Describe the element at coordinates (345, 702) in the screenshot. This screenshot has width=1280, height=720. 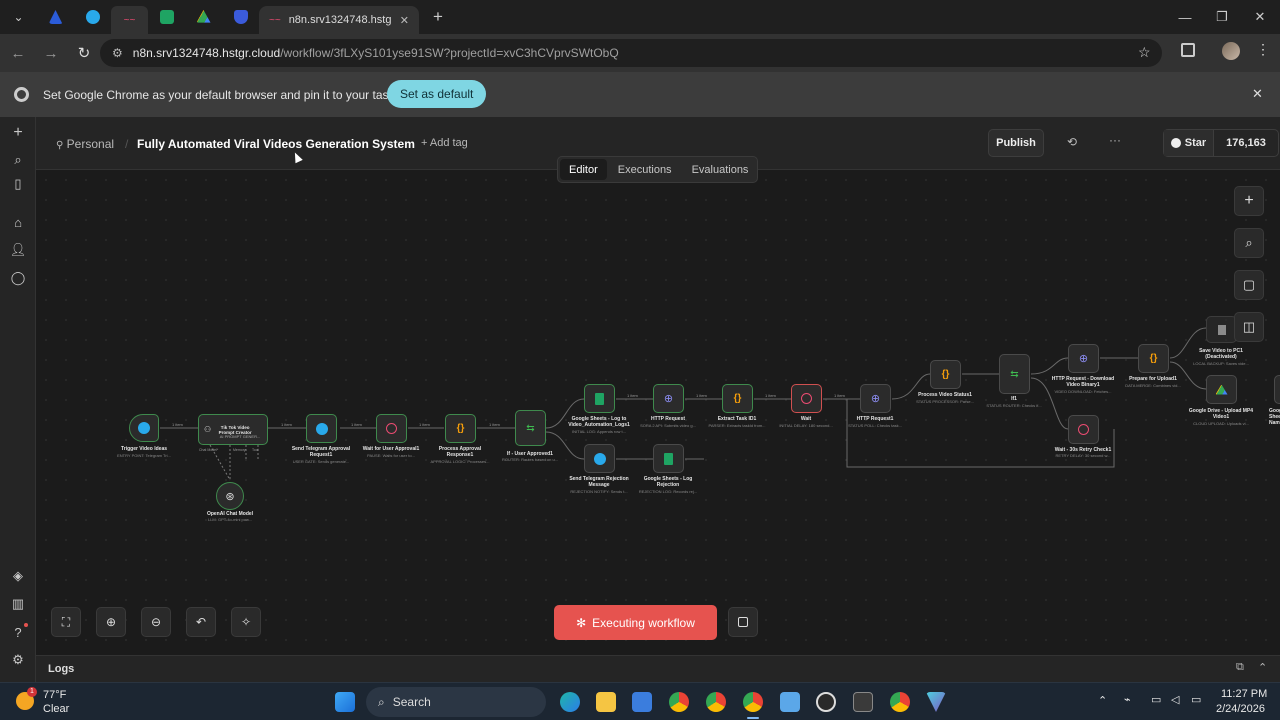
I see `start-button` at that location.